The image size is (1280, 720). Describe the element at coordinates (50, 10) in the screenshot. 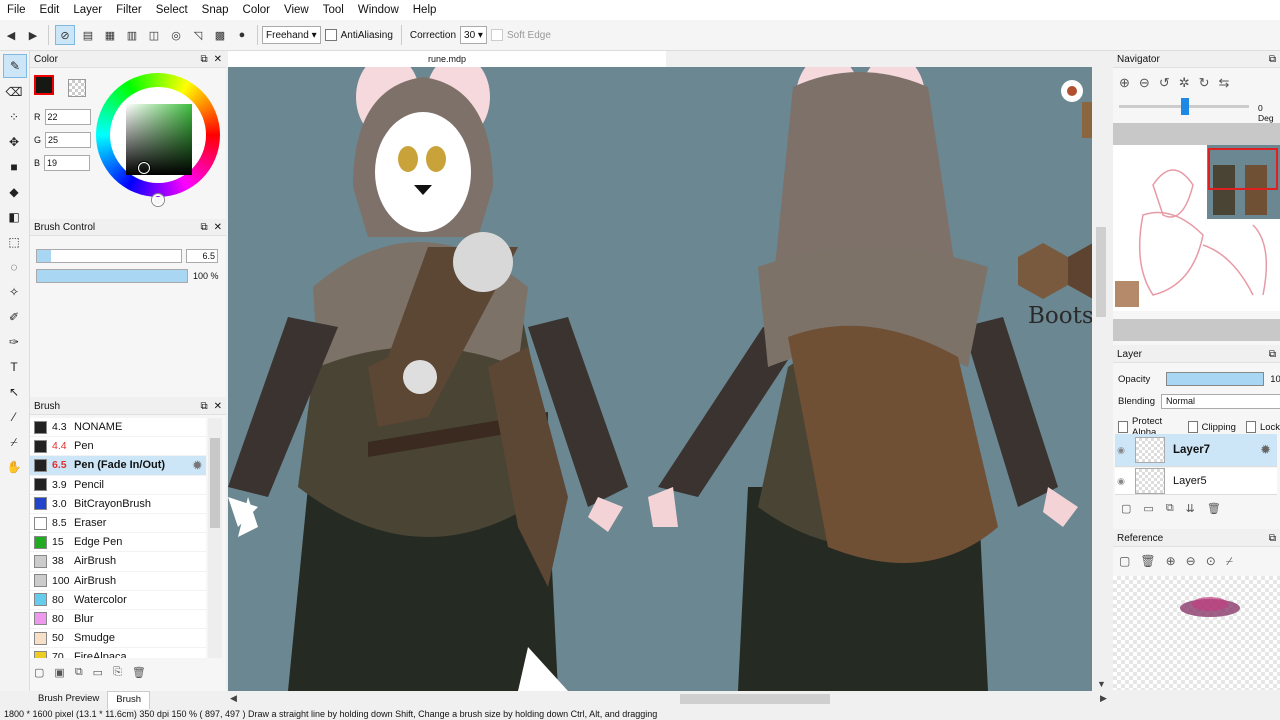

I see `menu-edit: Edit` at that location.